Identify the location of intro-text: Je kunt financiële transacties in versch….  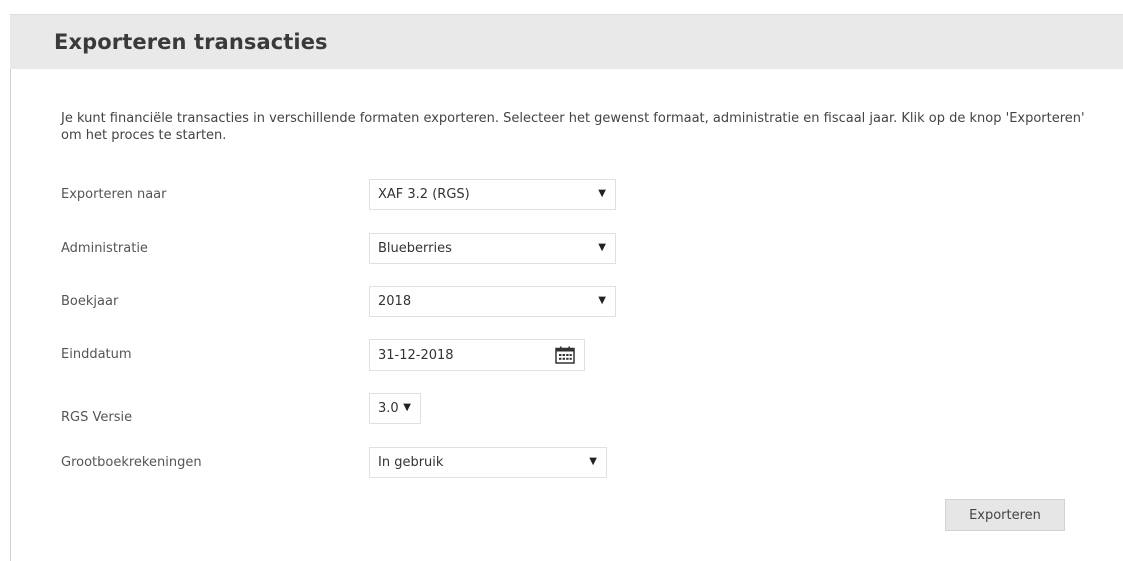
(573, 127).